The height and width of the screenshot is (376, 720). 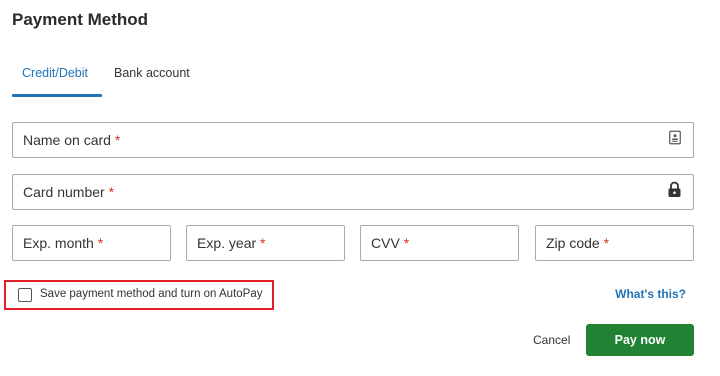 I want to click on autopay-checkbox, so click(x=25, y=295).